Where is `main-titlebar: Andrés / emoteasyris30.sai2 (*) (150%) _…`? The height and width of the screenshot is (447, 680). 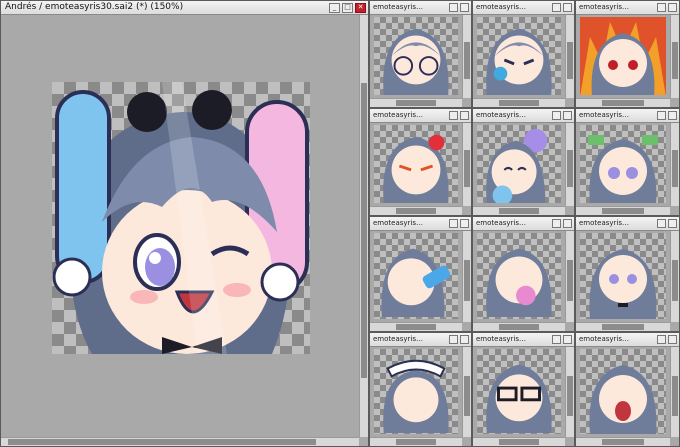
main-titlebar: Andrés / emoteasyris30.sai2 (*) (150%) _… is located at coordinates (184, 8).